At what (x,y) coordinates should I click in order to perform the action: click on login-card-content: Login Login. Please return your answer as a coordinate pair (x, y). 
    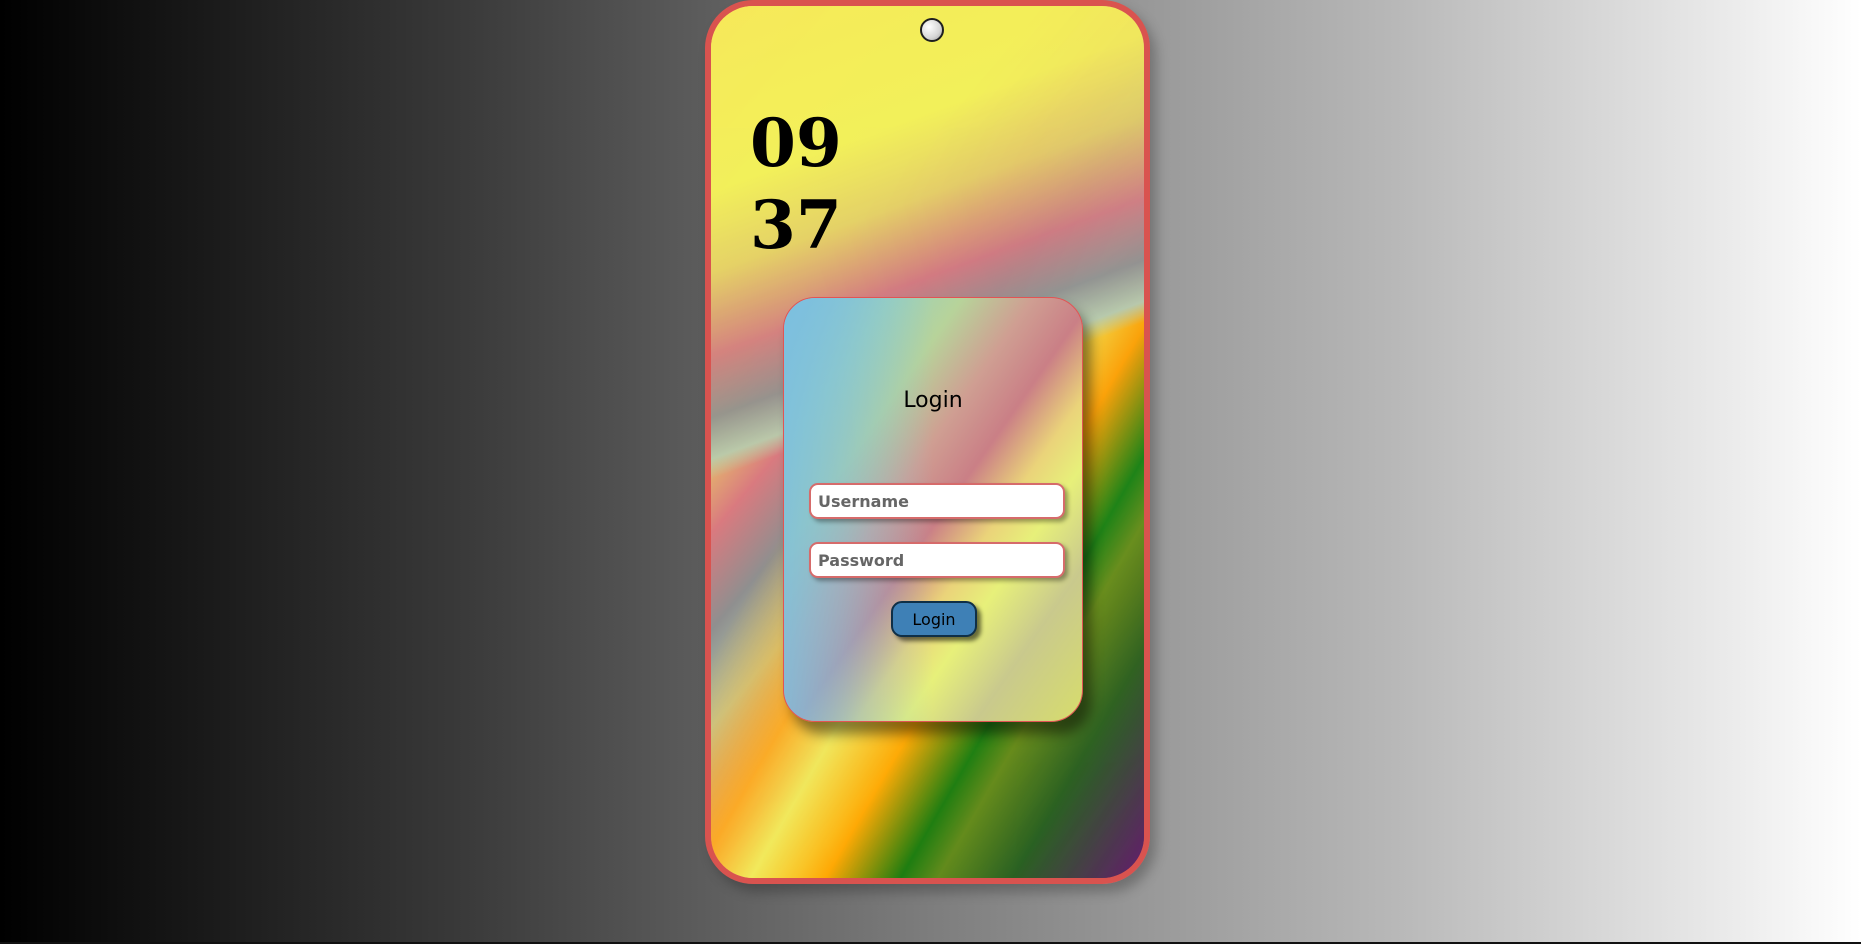
    Looking at the image, I should click on (933, 509).